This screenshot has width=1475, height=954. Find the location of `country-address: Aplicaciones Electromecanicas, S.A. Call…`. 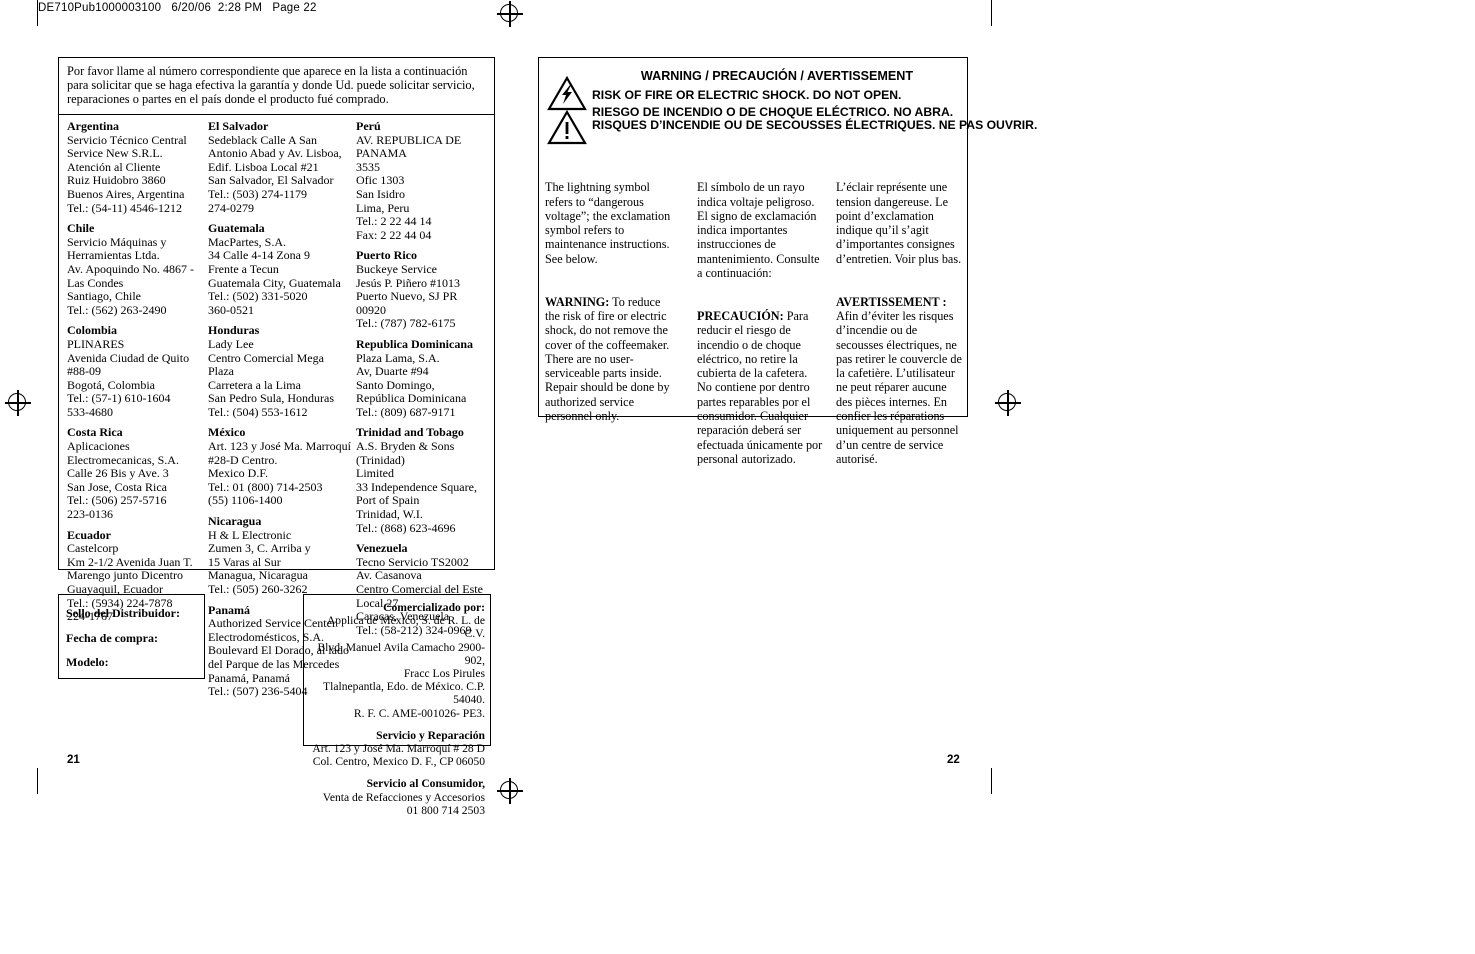

country-address: Aplicaciones Electromecanicas, S.A. Call… is located at coordinates (123, 480).